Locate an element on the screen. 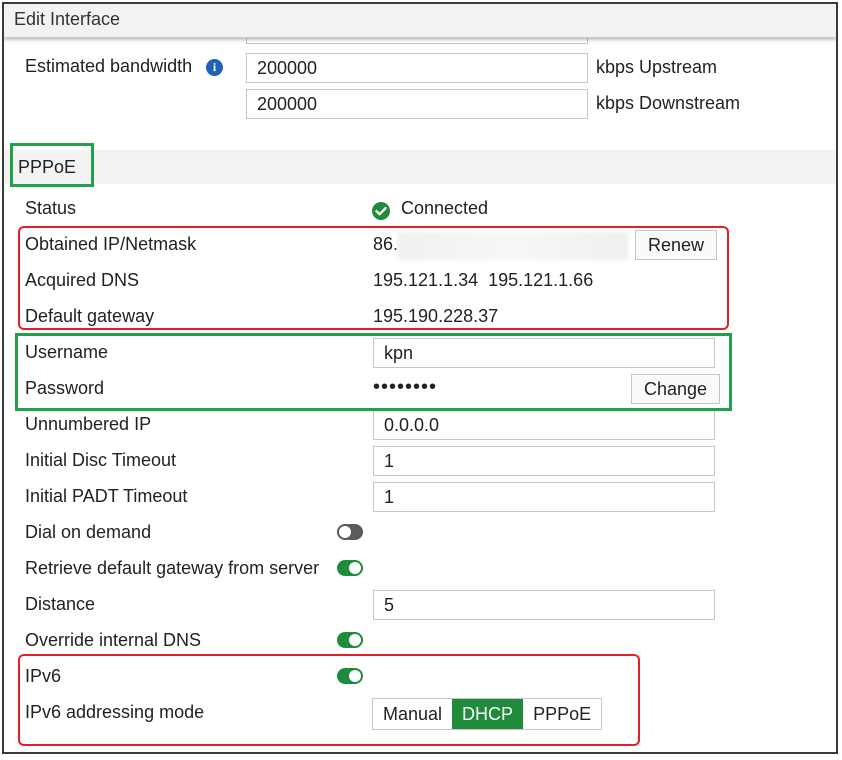 Image resolution: width=842 pixels, height=760 pixels. unnumbered-ip-label: Unnumbered IP is located at coordinates (88, 424).